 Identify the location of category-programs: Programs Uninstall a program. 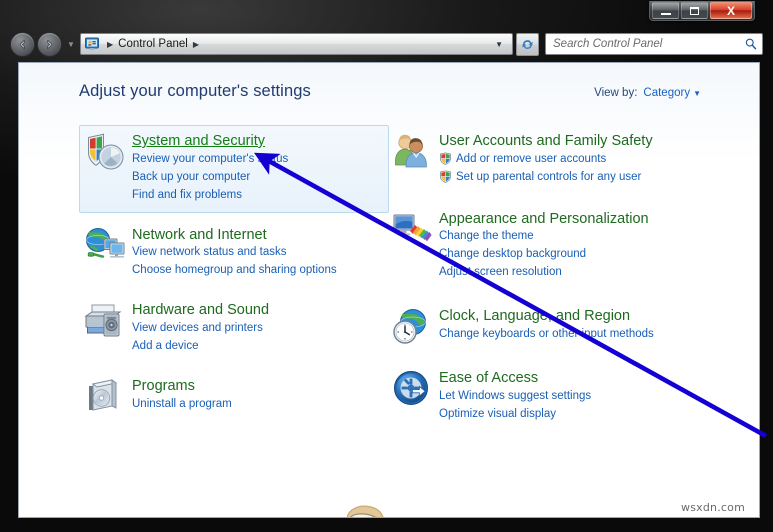
(234, 398).